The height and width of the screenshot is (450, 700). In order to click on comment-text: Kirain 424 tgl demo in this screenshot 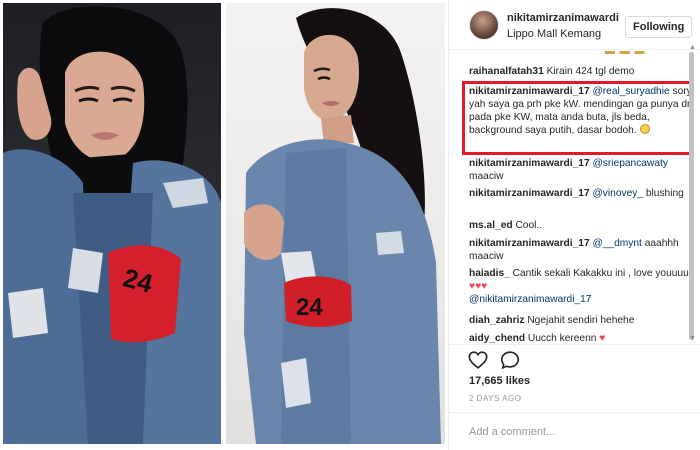, I will do `click(590, 71)`.